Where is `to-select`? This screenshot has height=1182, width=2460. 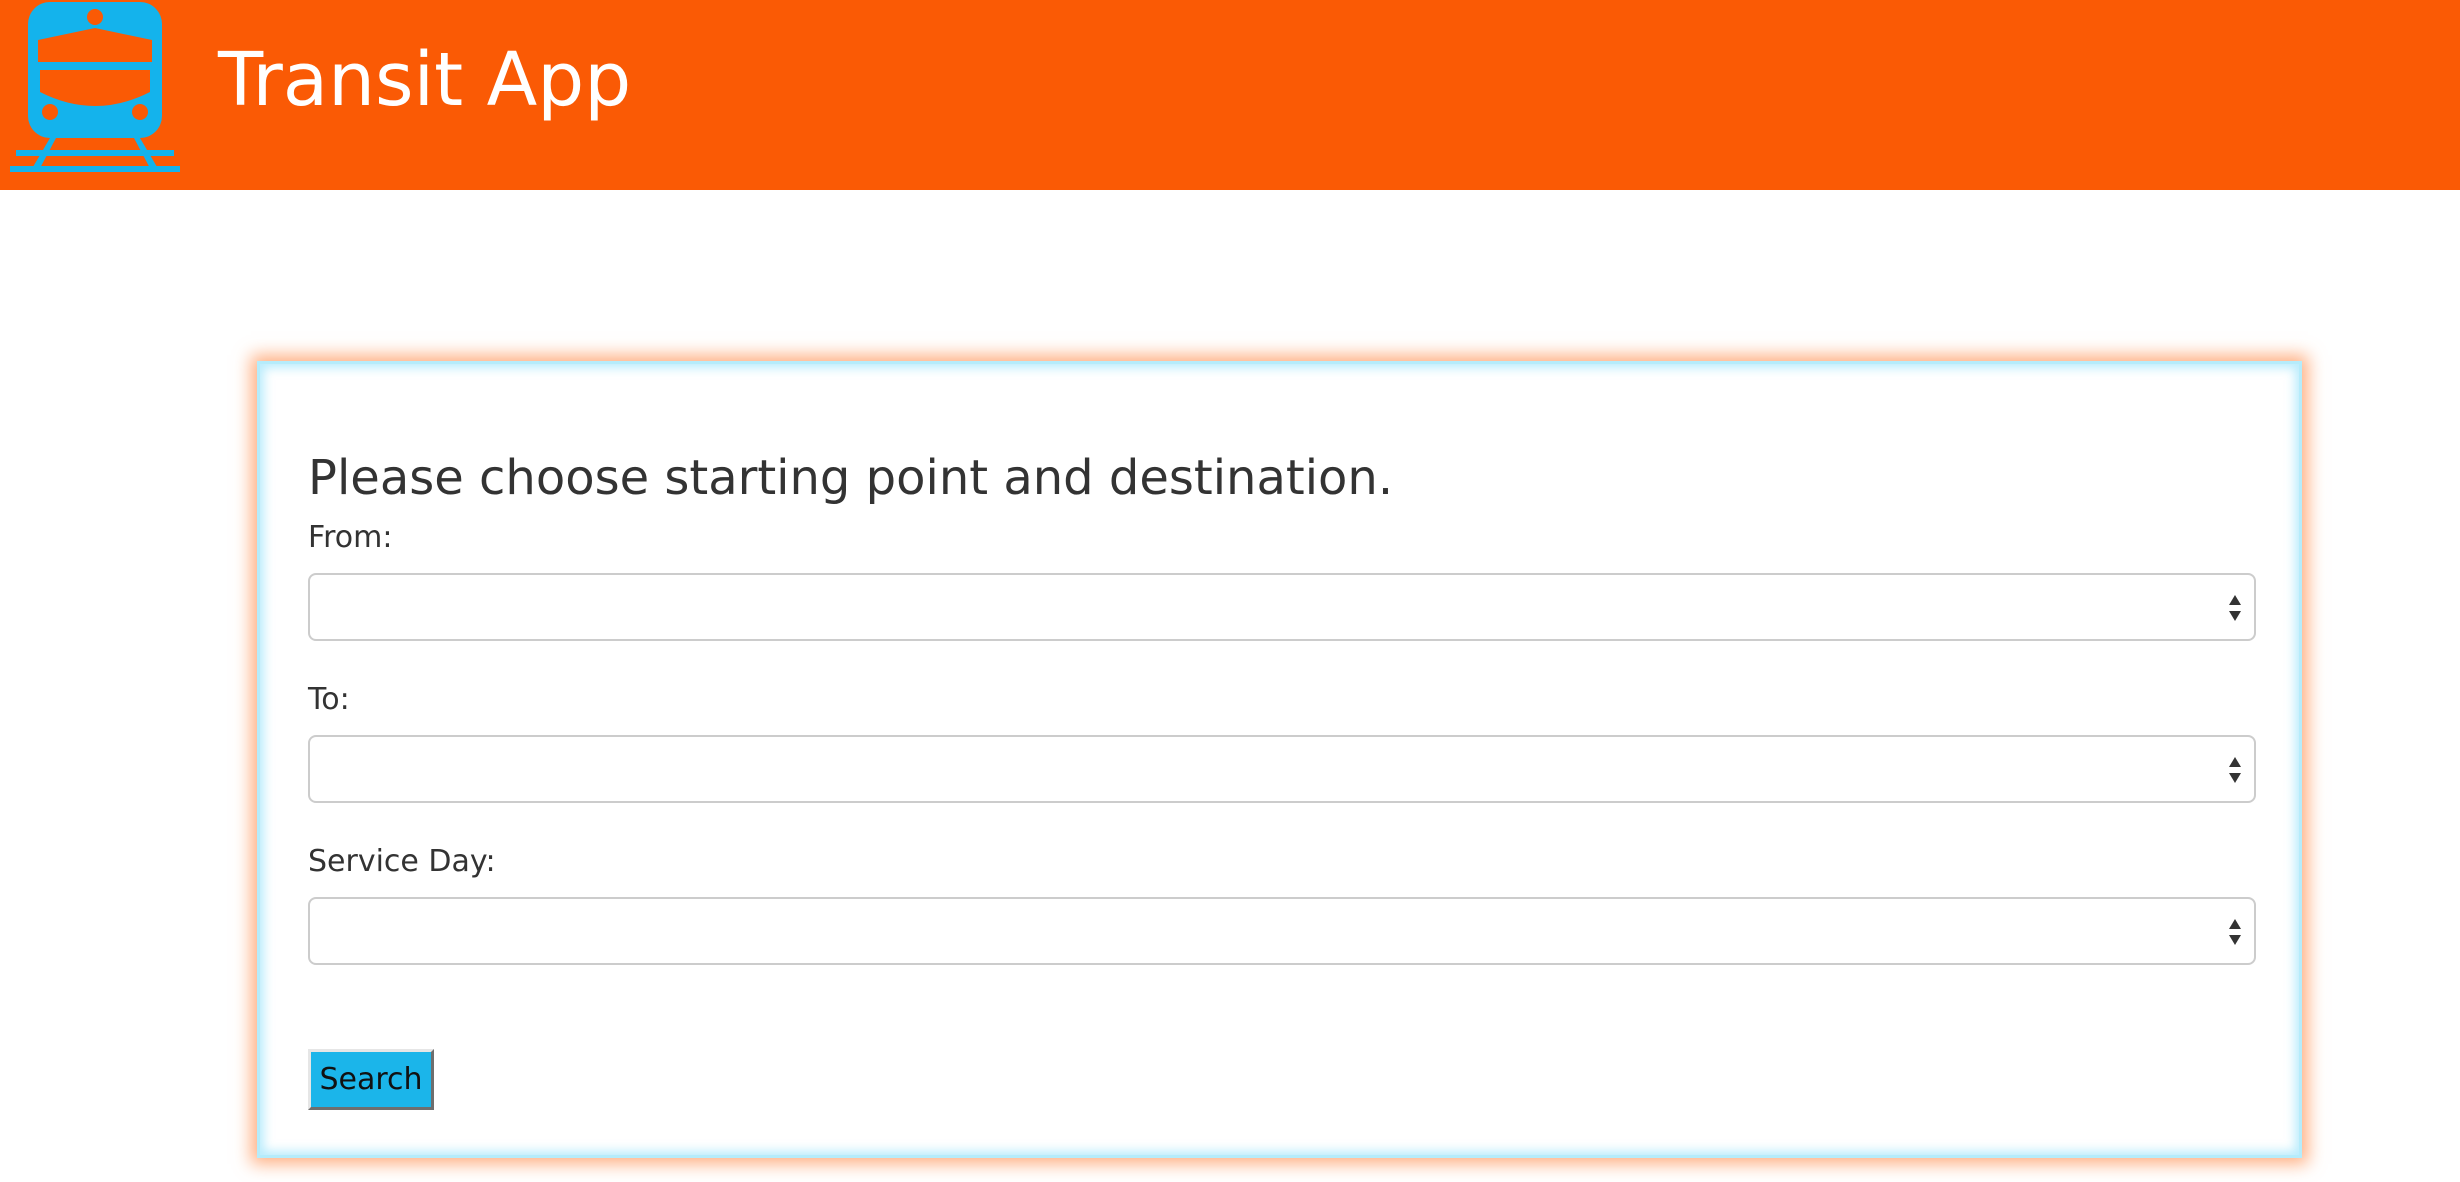 to-select is located at coordinates (1282, 769).